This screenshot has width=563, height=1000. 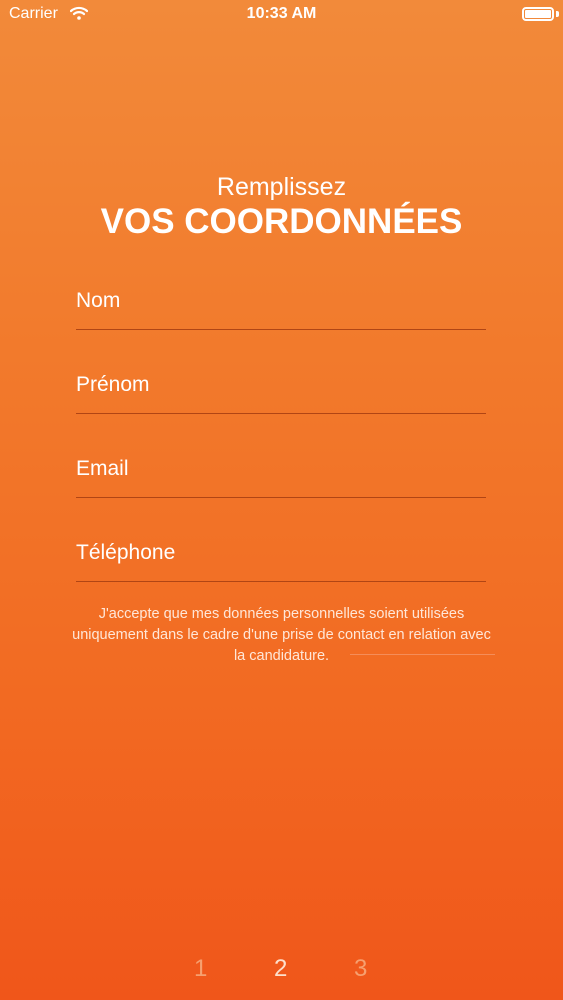 I want to click on page-1-indicator: 1, so click(x=200, y=969).